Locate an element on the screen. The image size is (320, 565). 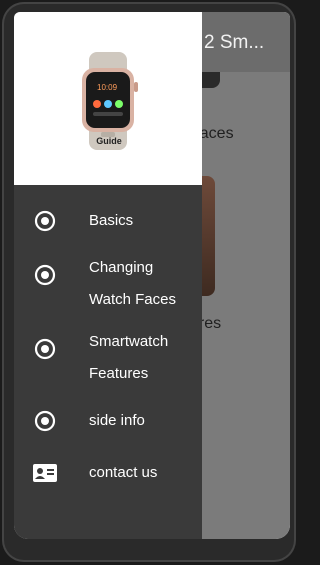
menu-item-basics: Basics is located at coordinates (108, 221).